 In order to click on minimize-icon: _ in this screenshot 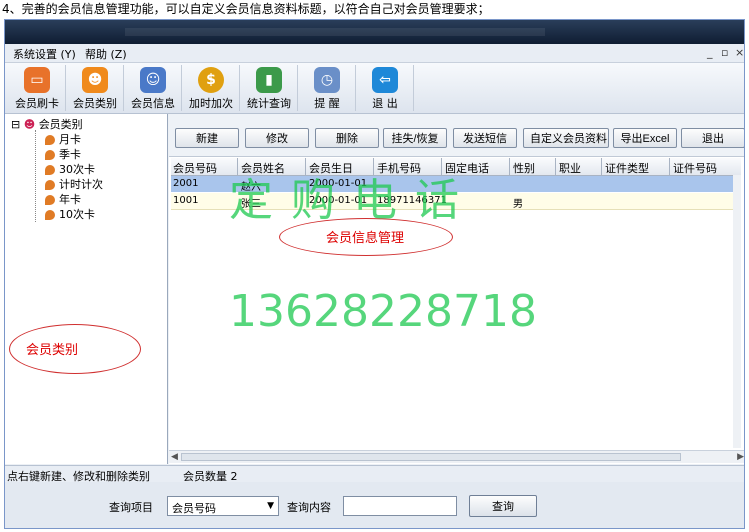, I will do `click(710, 52)`.